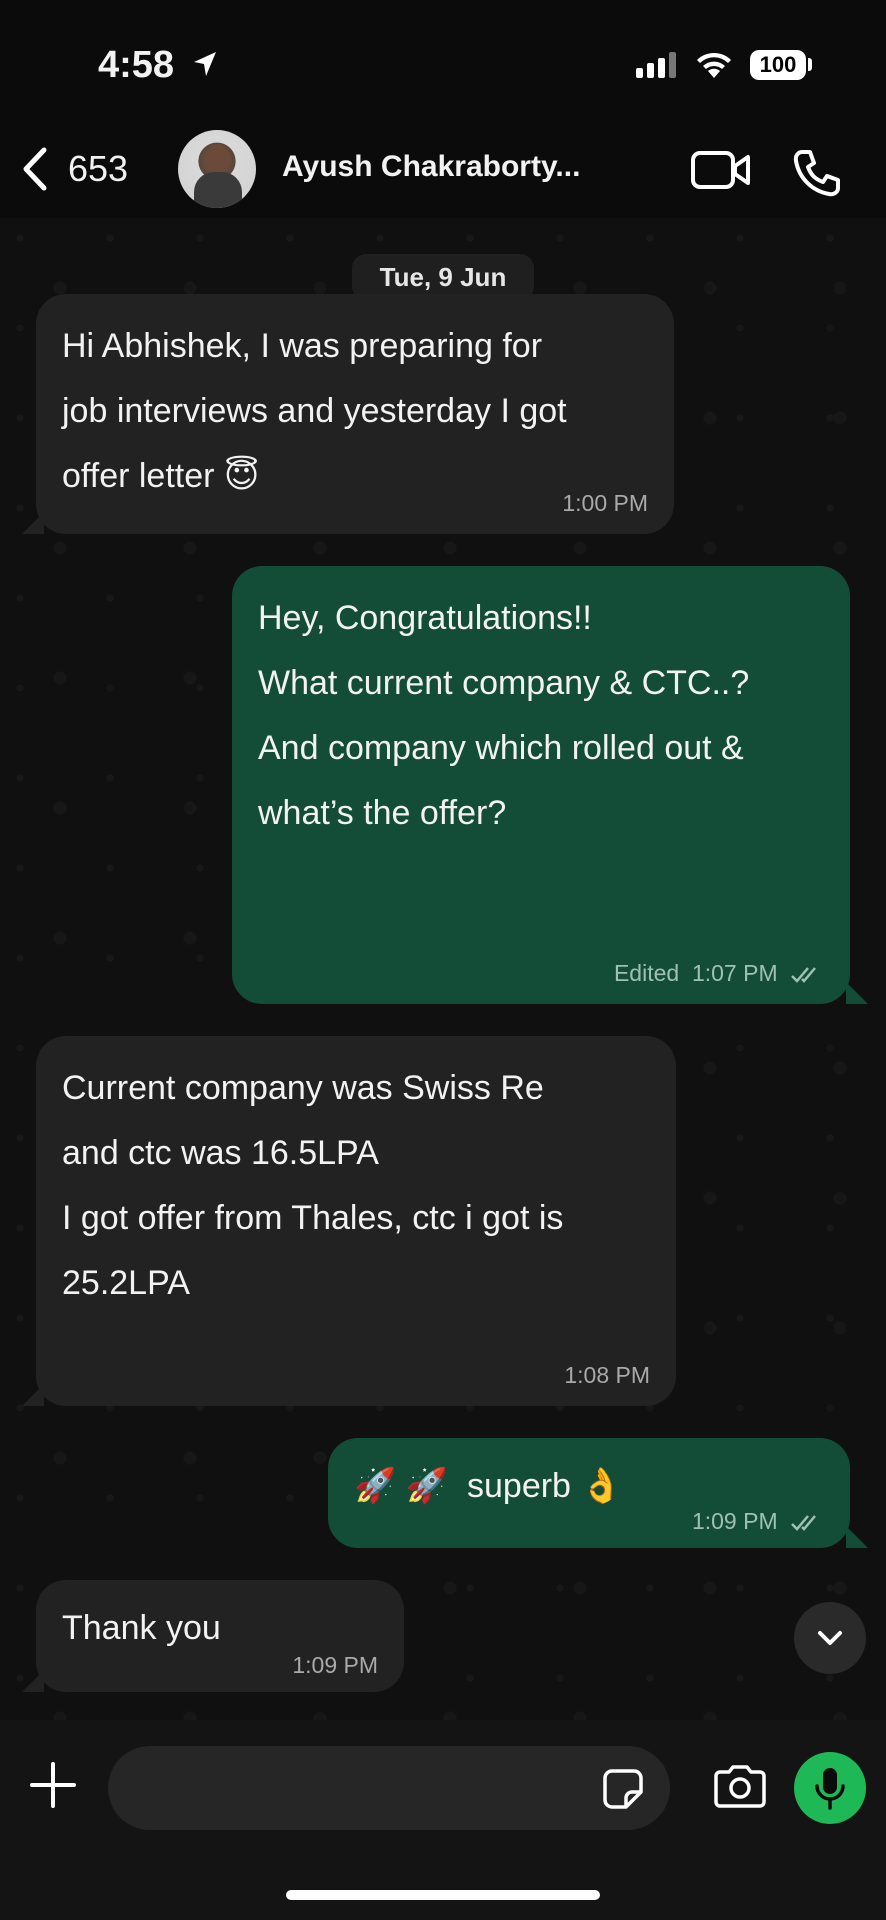 This screenshot has height=1920, width=886. I want to click on battery-tip, so click(810, 64).